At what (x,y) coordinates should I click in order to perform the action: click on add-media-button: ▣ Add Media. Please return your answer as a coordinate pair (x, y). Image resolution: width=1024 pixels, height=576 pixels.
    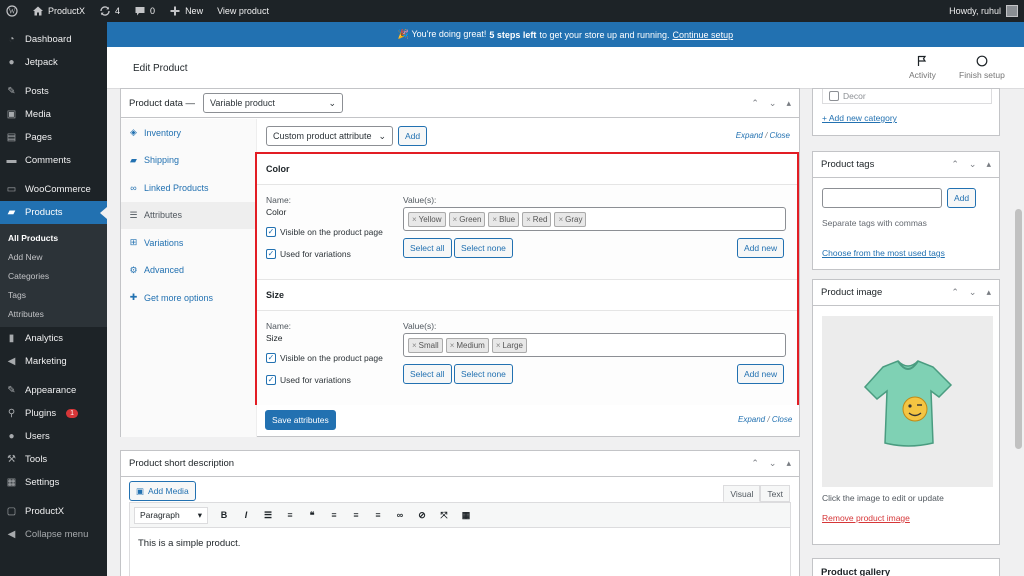
    Looking at the image, I should click on (162, 491).